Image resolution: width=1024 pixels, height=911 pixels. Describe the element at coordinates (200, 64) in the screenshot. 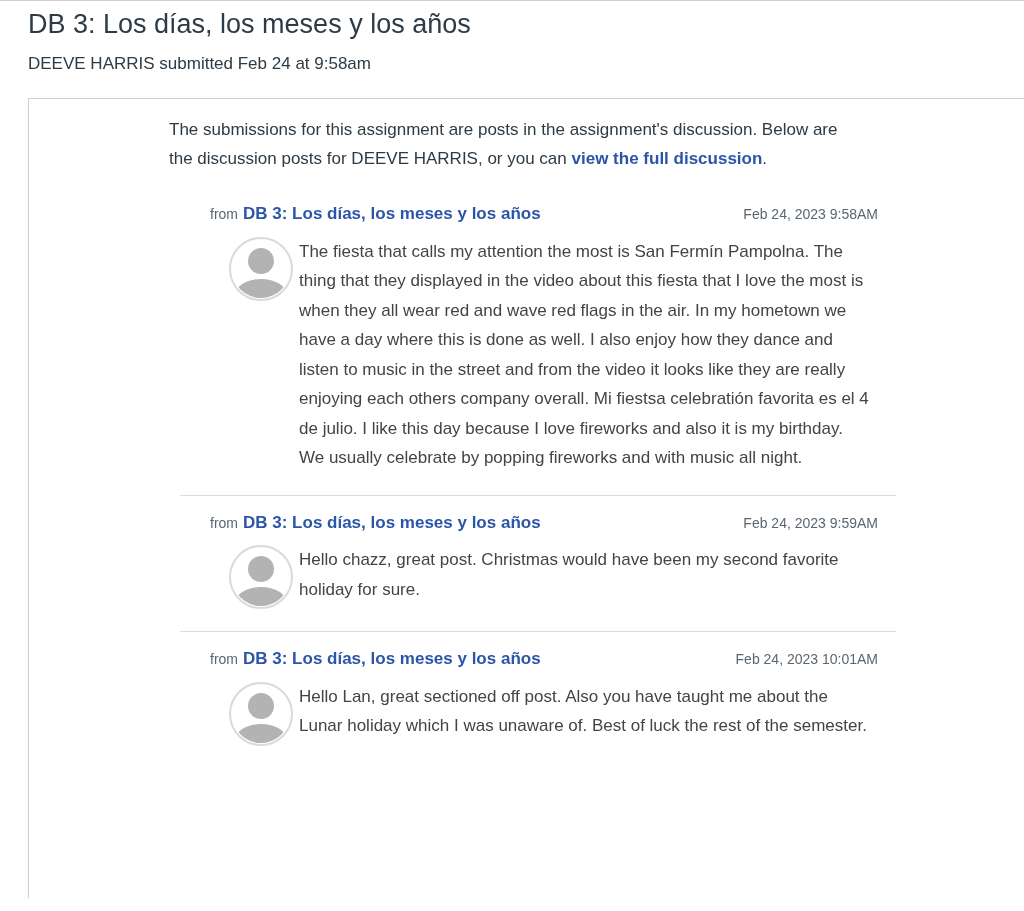

I see `submission-info: DEEVE HARRIS submitted Feb 24 at 9:58am` at that location.